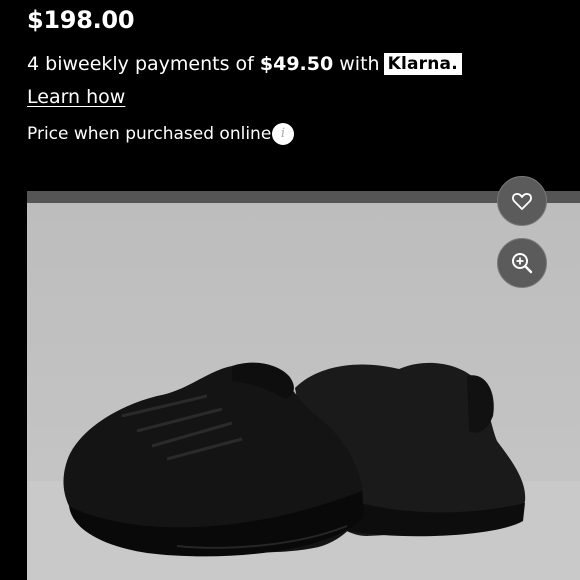 The width and height of the screenshot is (580, 580). What do you see at coordinates (143, 64) in the screenshot?
I see `installment-prefix: 4 biweekly payments of` at bounding box center [143, 64].